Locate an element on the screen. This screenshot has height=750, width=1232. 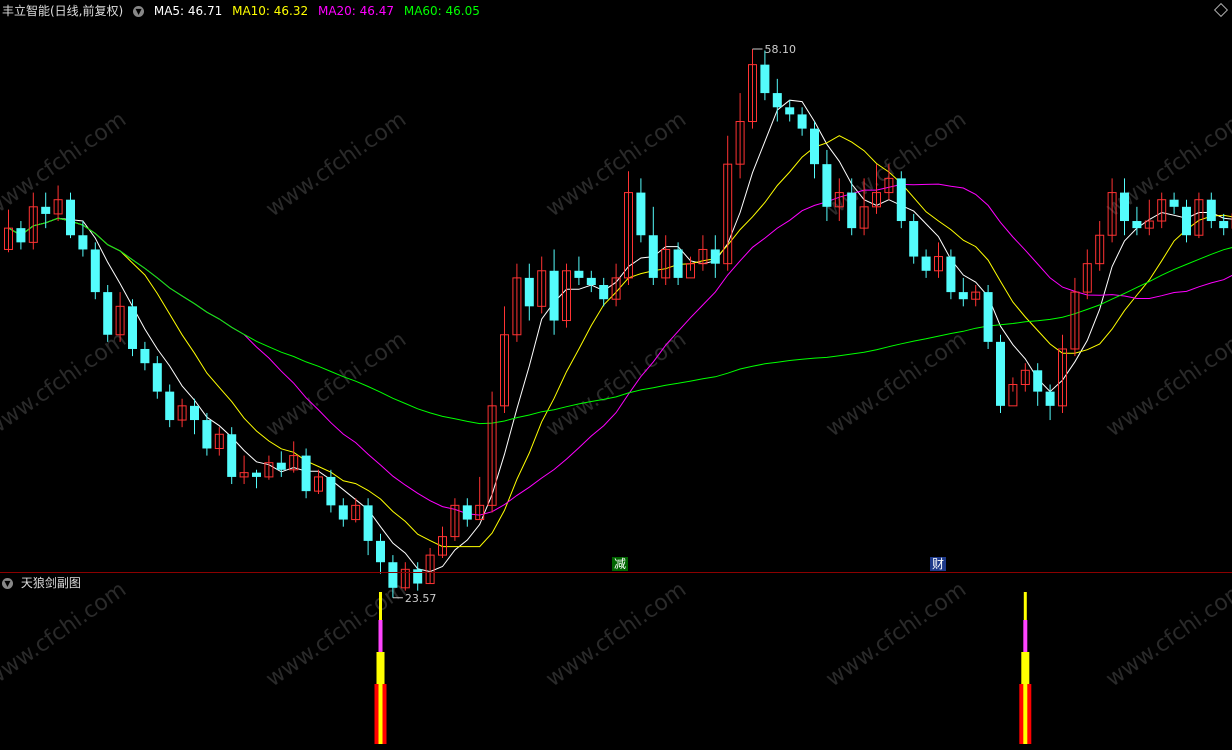
subchart-header: ▼ 天狼剑副图 is located at coordinates (41, 582).